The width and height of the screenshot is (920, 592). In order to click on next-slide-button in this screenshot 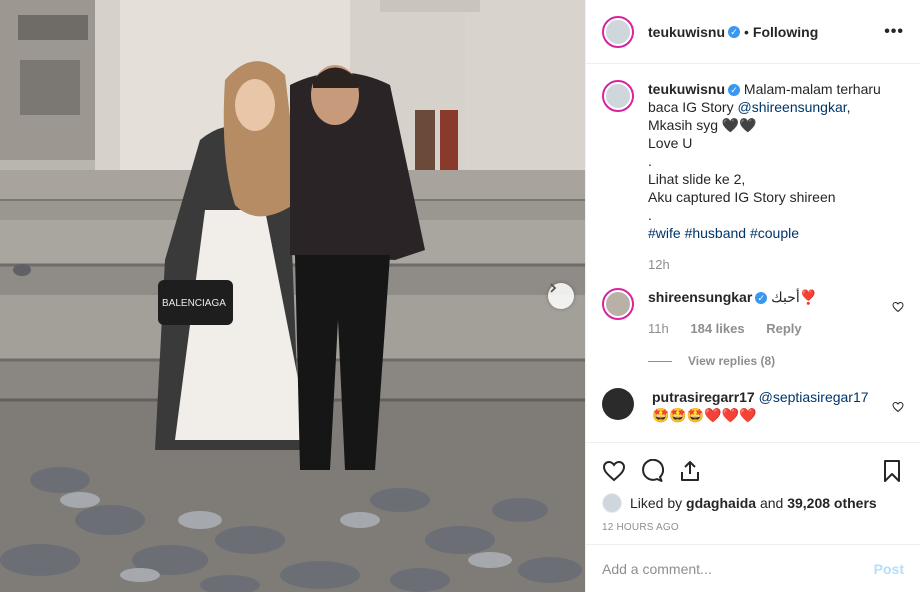, I will do `click(561, 296)`.